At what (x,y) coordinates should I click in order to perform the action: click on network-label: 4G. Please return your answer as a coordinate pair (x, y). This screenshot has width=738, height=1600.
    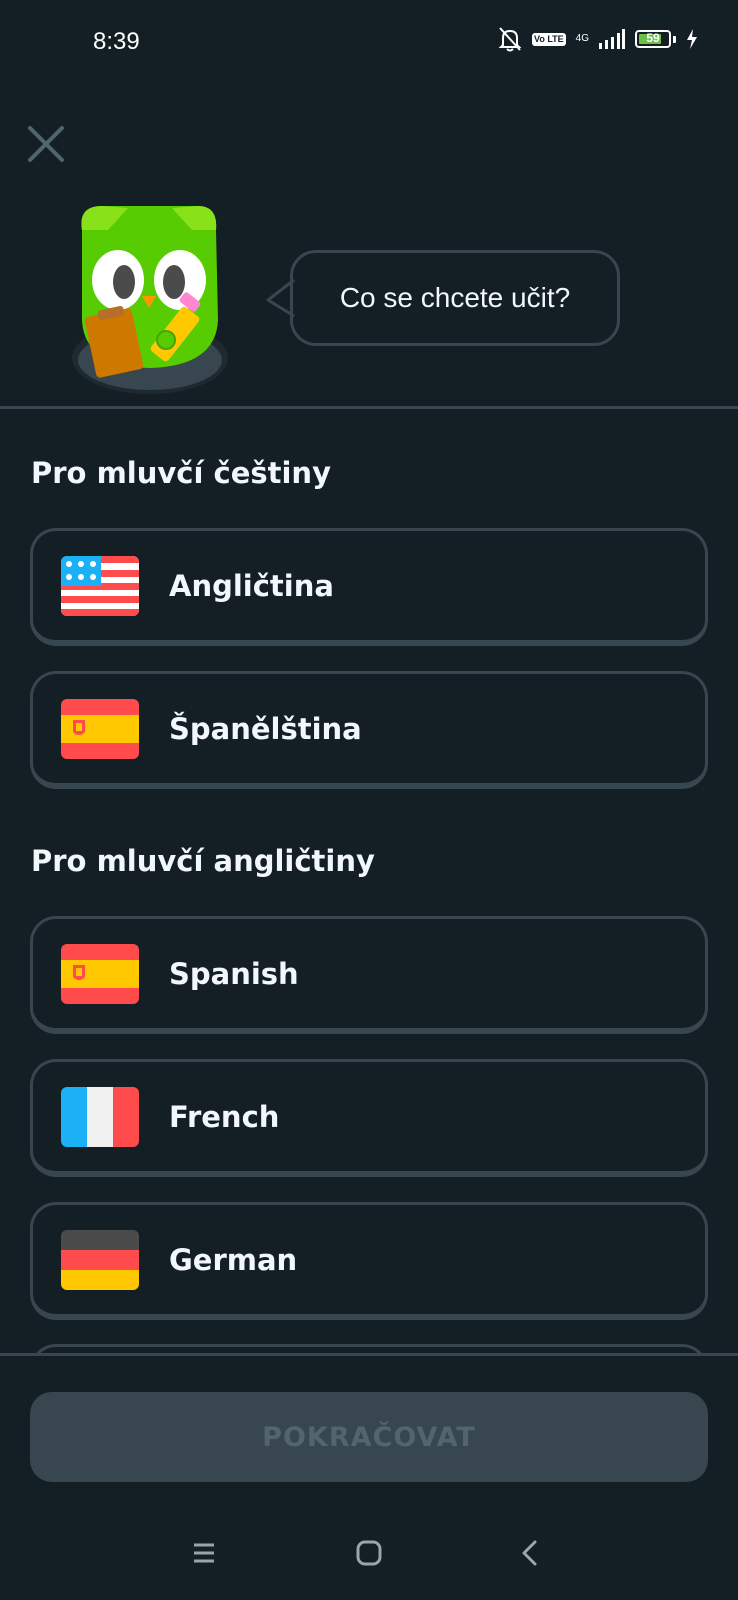
    Looking at the image, I should click on (582, 38).